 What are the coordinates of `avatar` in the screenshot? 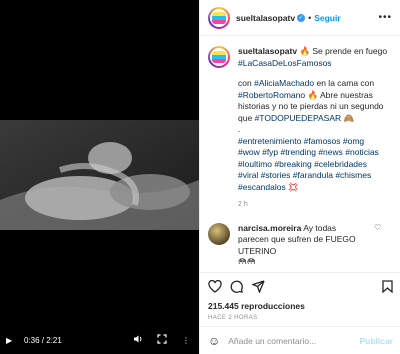 It's located at (219, 17).